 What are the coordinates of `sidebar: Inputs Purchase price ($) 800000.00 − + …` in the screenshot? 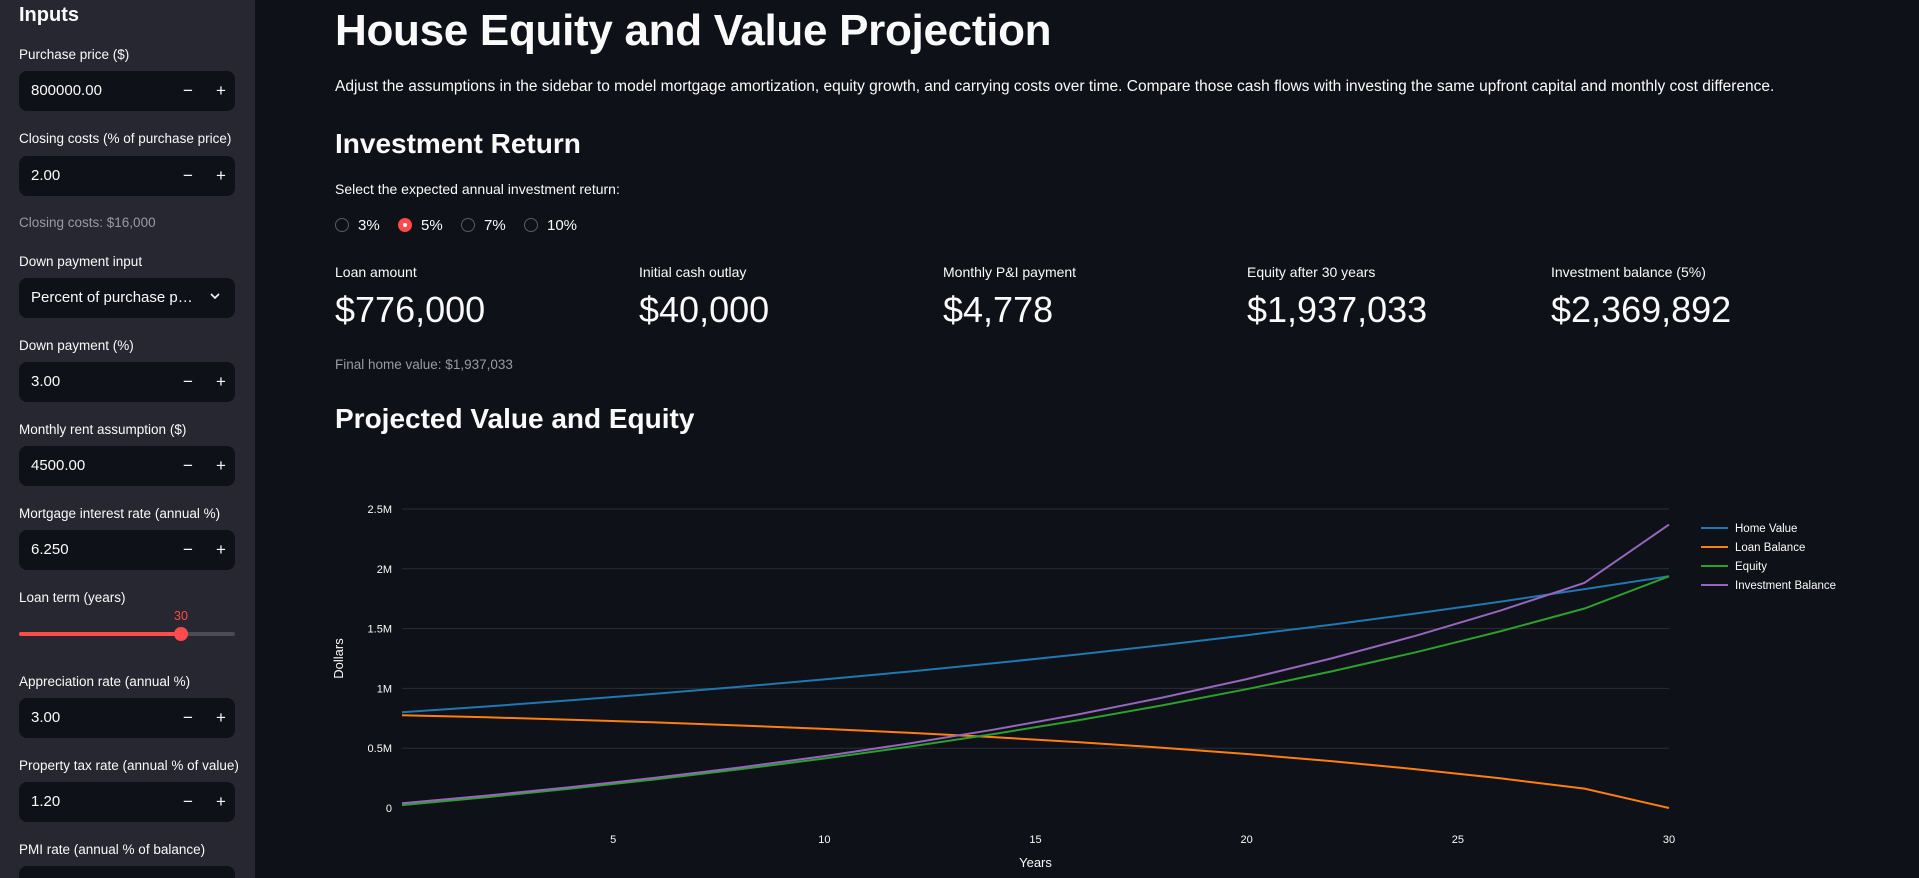 It's located at (127, 439).